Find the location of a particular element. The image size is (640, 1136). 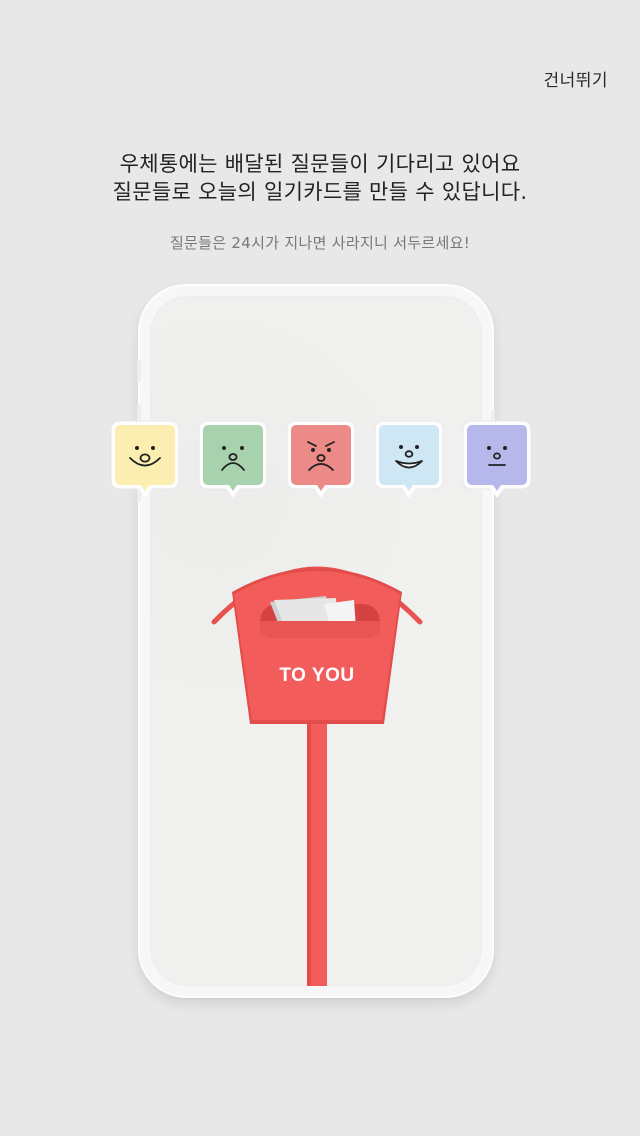

joyful-face-icon is located at coordinates (409, 459).